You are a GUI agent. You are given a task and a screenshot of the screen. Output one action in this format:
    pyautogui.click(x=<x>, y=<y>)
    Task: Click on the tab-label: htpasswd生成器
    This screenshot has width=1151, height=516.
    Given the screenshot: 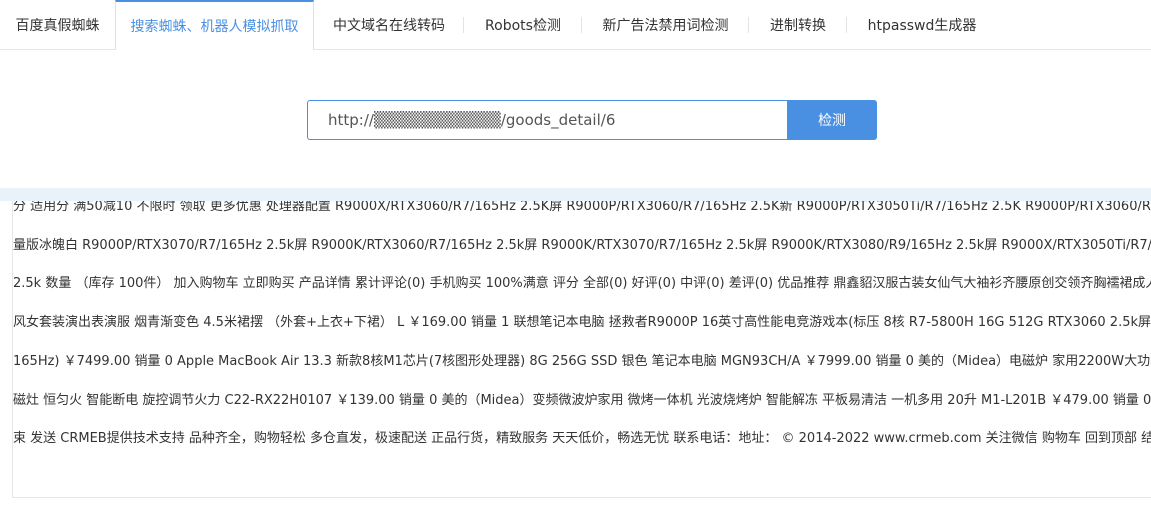 What is the action you would take?
    pyautogui.click(x=922, y=25)
    